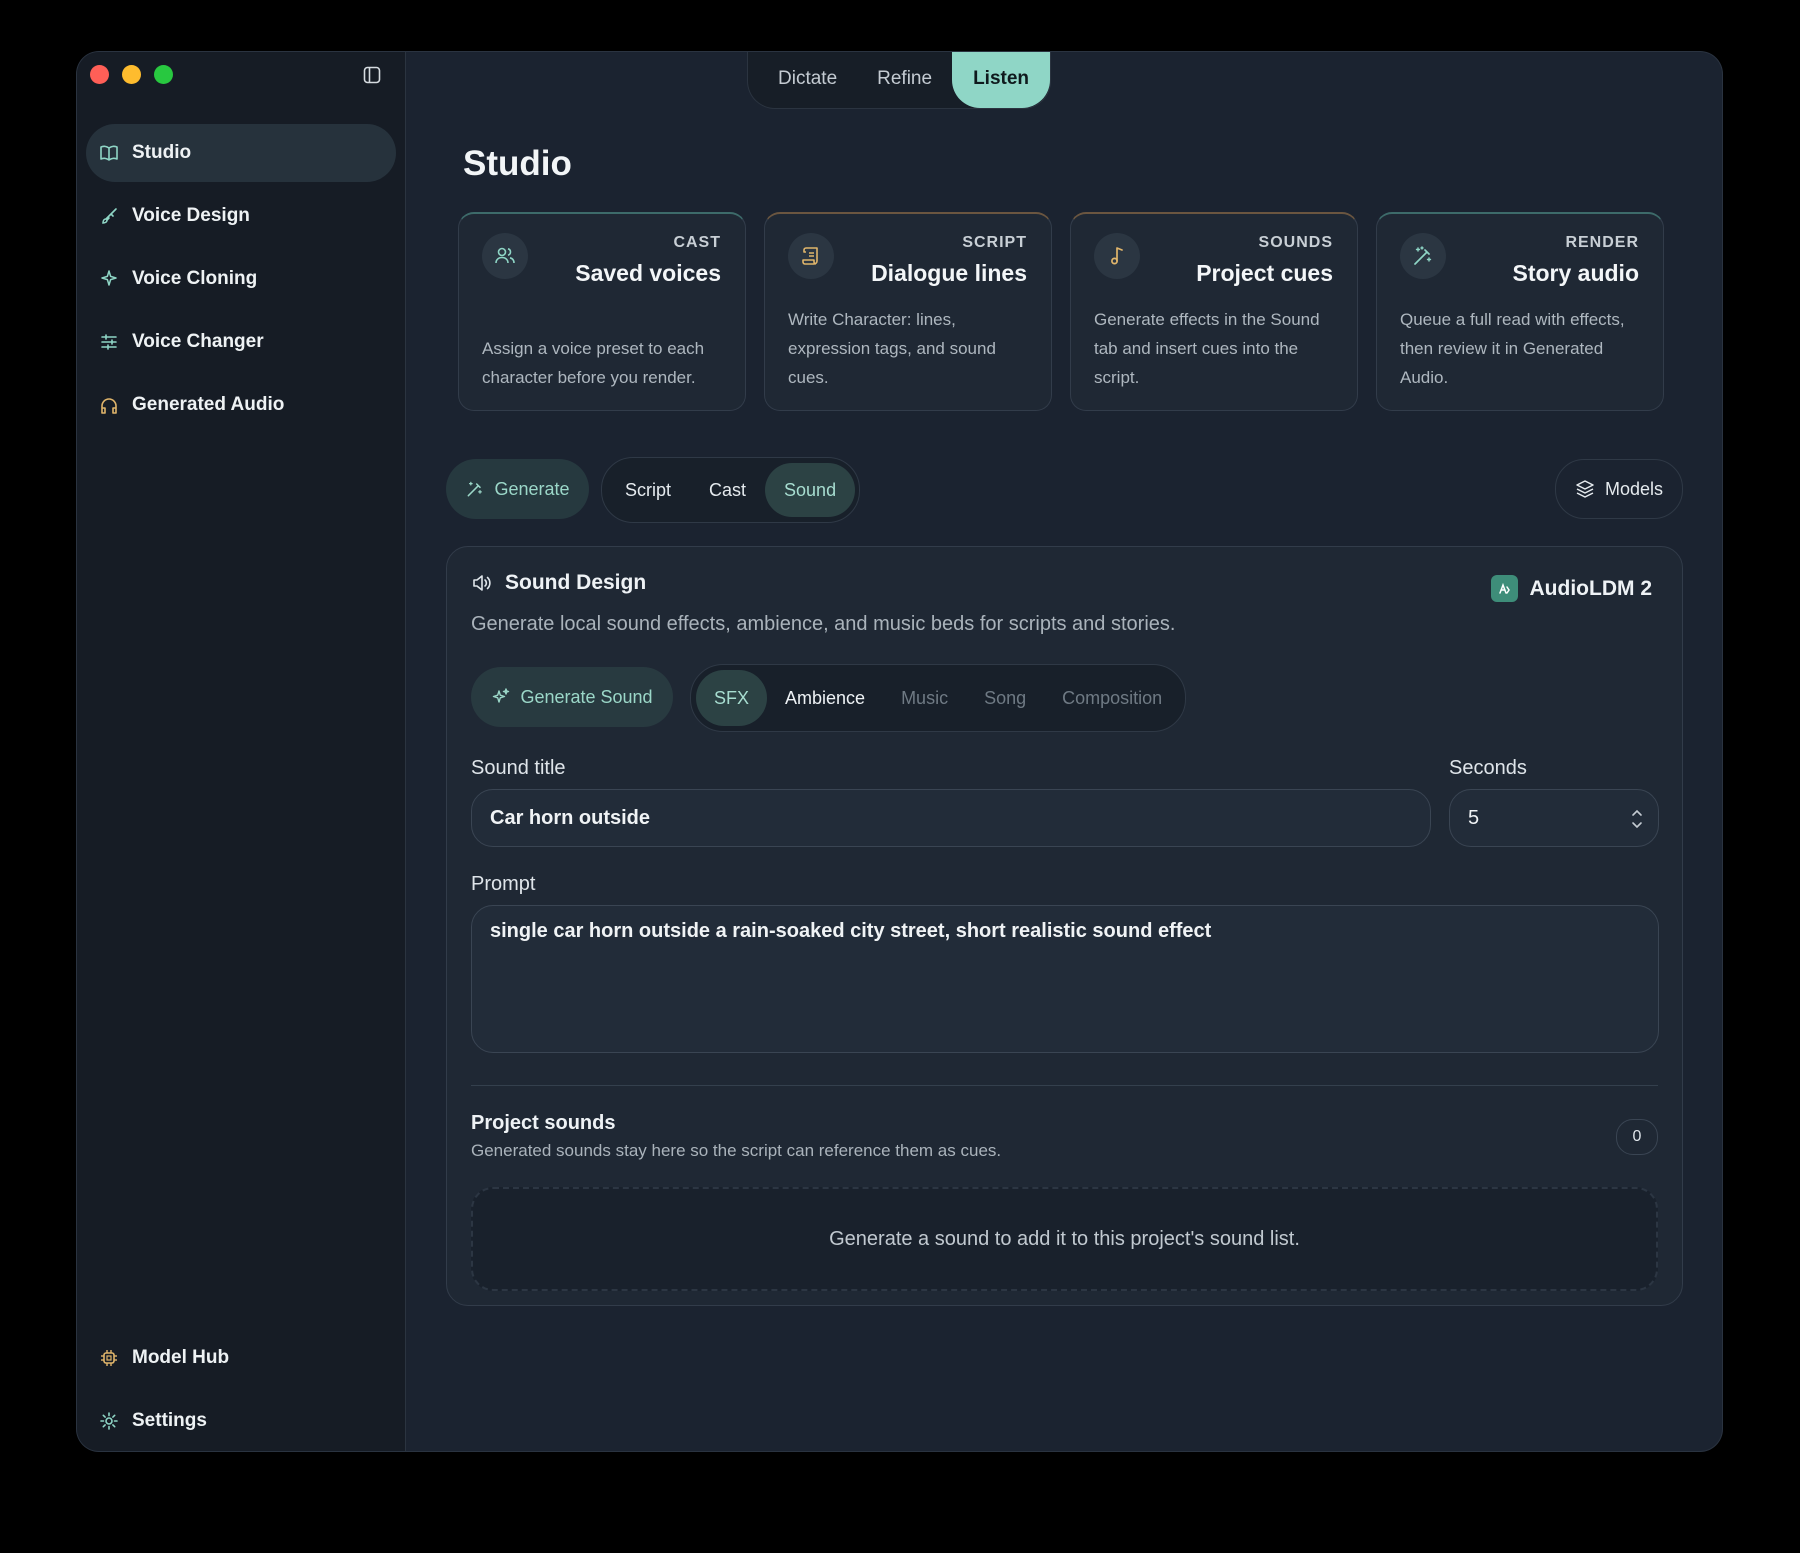 The image size is (1800, 1553). Describe the element at coordinates (811, 256) in the screenshot. I see `scroll-icon` at that location.